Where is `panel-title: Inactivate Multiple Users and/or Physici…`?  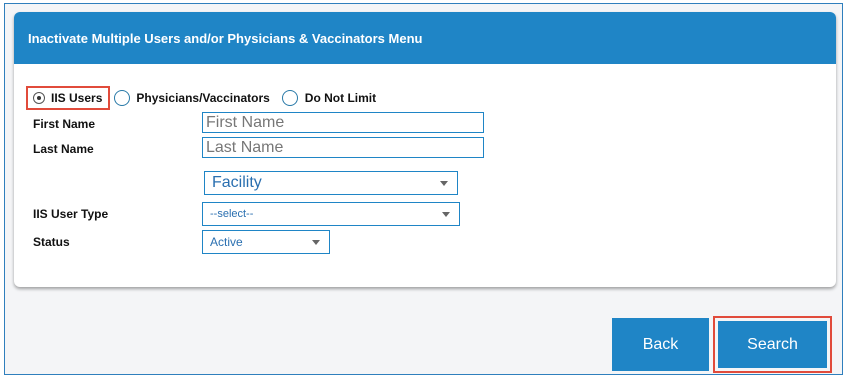
panel-title: Inactivate Multiple Users and/or Physici… is located at coordinates (225, 38).